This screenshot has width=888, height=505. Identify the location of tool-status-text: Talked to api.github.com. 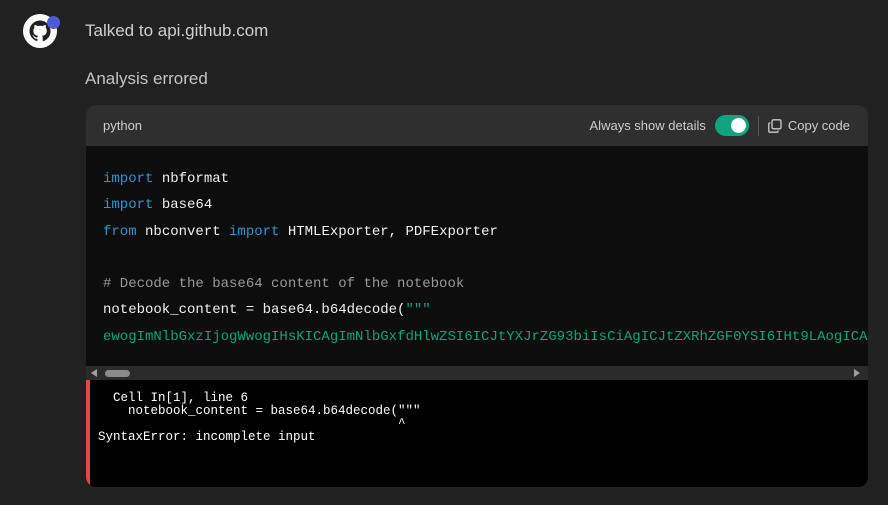
(176, 31).